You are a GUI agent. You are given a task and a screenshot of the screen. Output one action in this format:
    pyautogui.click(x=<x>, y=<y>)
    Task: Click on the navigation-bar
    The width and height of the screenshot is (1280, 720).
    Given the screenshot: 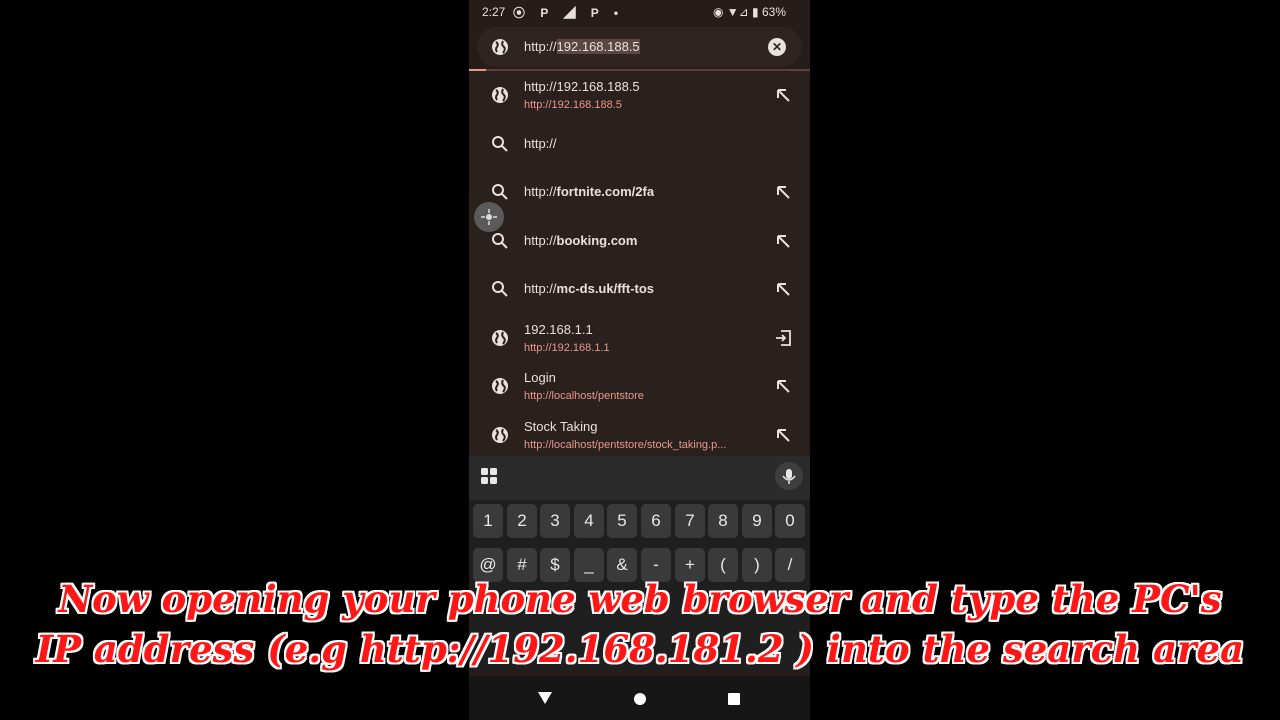 What is the action you would take?
    pyautogui.click(x=639, y=698)
    